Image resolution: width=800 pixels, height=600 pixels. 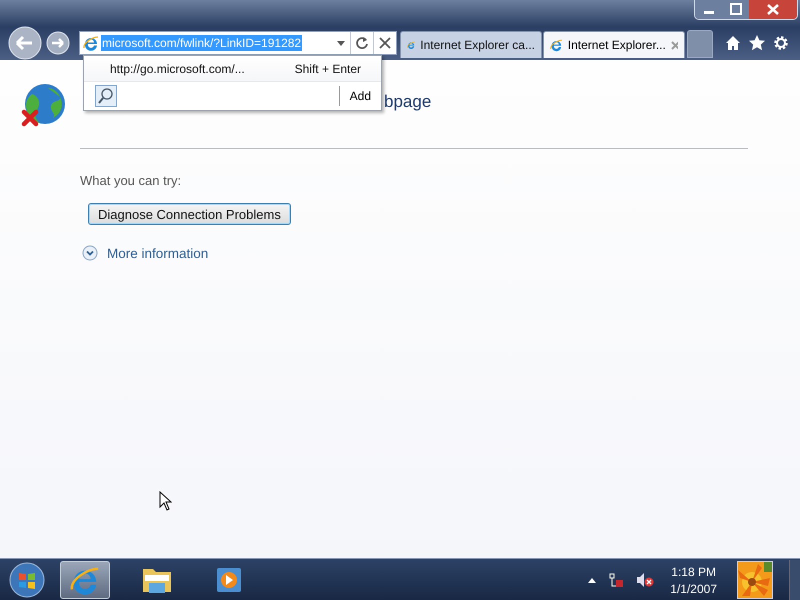 What do you see at coordinates (201, 43) in the screenshot?
I see `url-text: microsoft.com/fwlink/?LinkID=191282` at bounding box center [201, 43].